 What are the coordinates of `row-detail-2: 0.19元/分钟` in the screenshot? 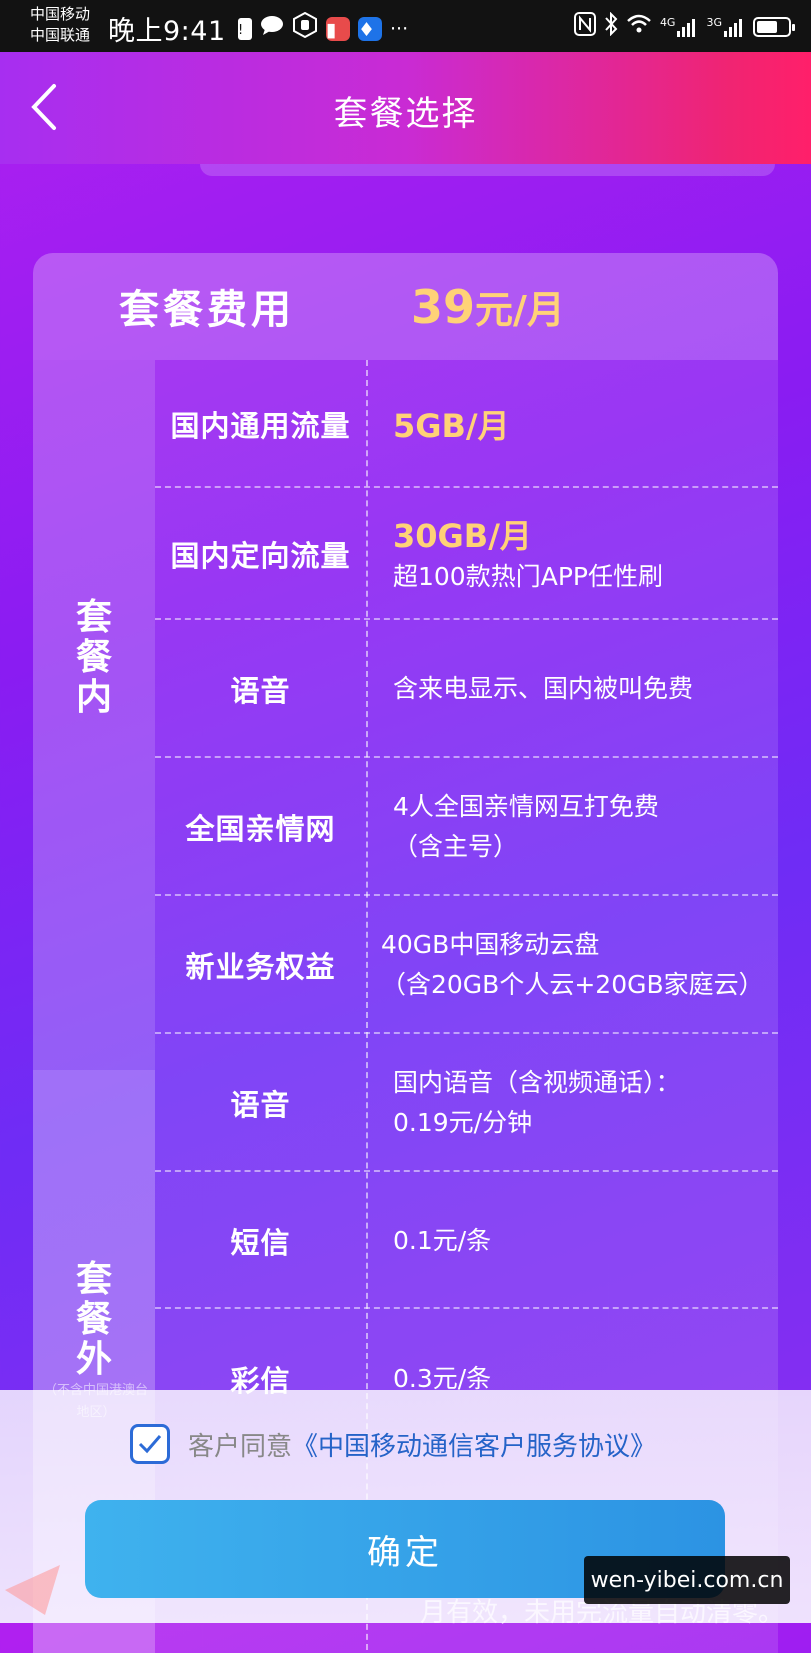 It's located at (463, 1122).